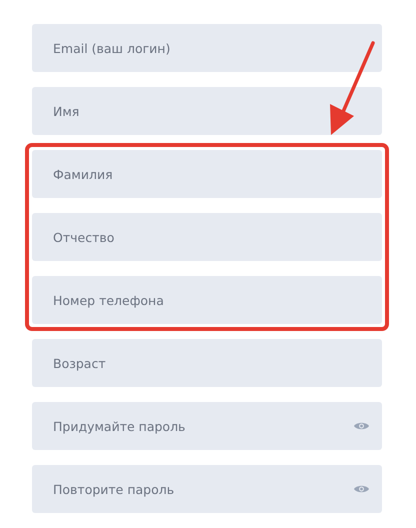  I want to click on input-field: Email (ваш логин), so click(207, 48).